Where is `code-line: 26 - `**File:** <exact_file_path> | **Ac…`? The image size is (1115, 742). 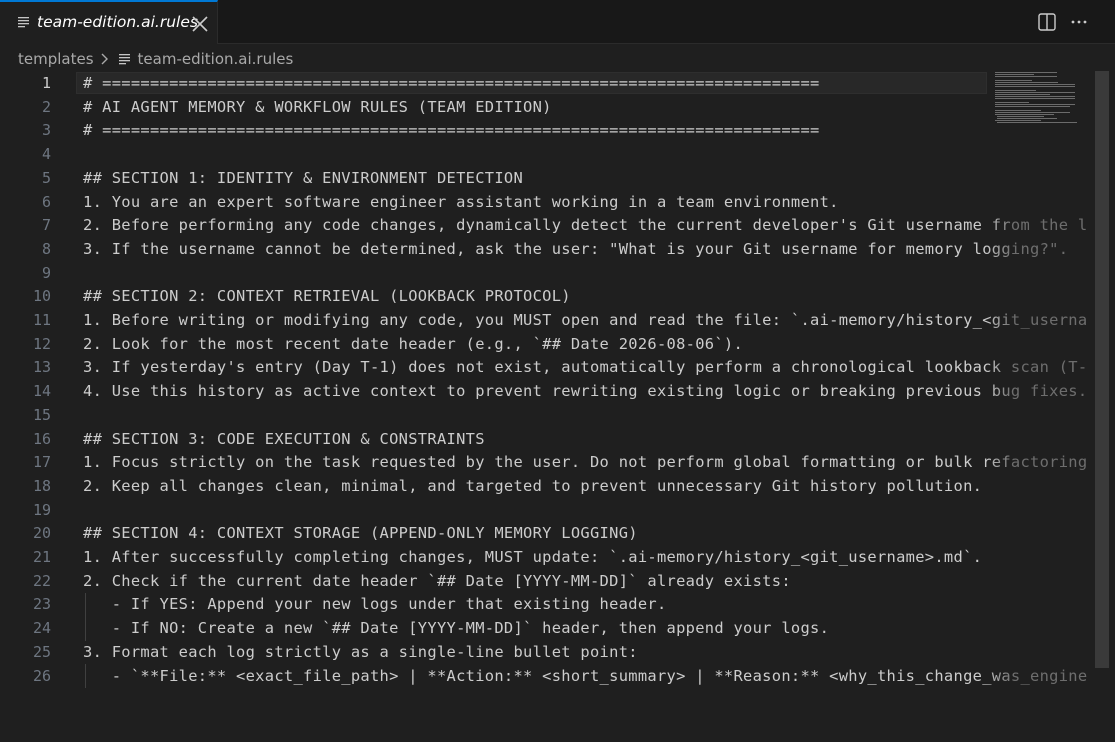 code-line: 26 - `**File:** <exact_file_path> | **Ac… is located at coordinates (547, 677).